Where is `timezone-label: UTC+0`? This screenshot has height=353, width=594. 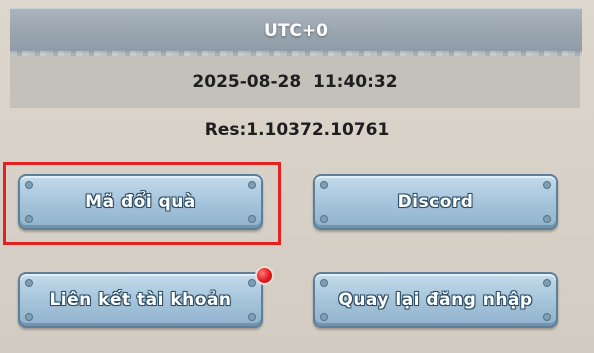 timezone-label: UTC+0 is located at coordinates (296, 31).